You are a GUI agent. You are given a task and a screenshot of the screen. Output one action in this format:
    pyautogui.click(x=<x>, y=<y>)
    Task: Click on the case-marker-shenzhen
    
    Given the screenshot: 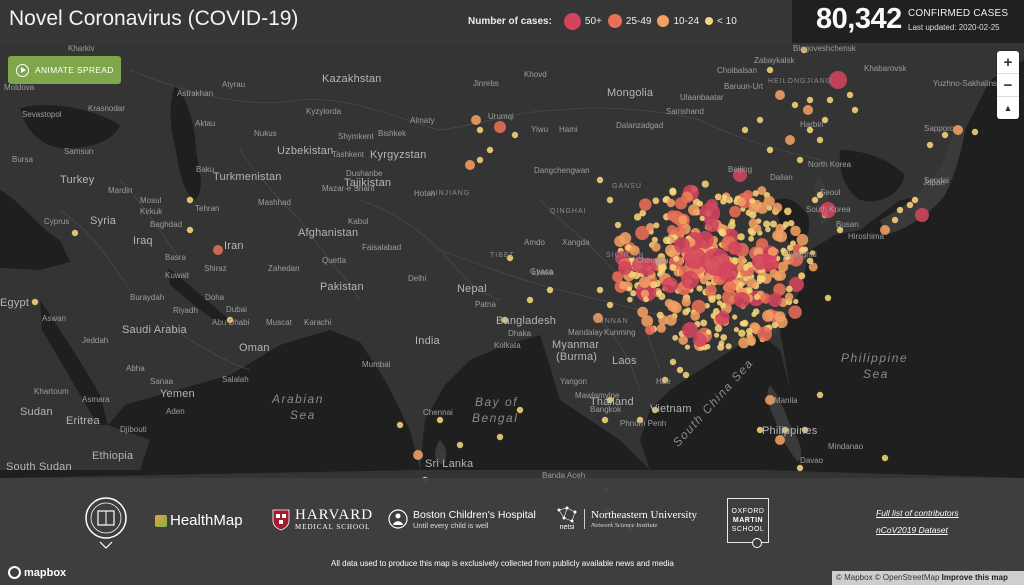 What is the action you would take?
    pyautogui.click(x=700, y=340)
    